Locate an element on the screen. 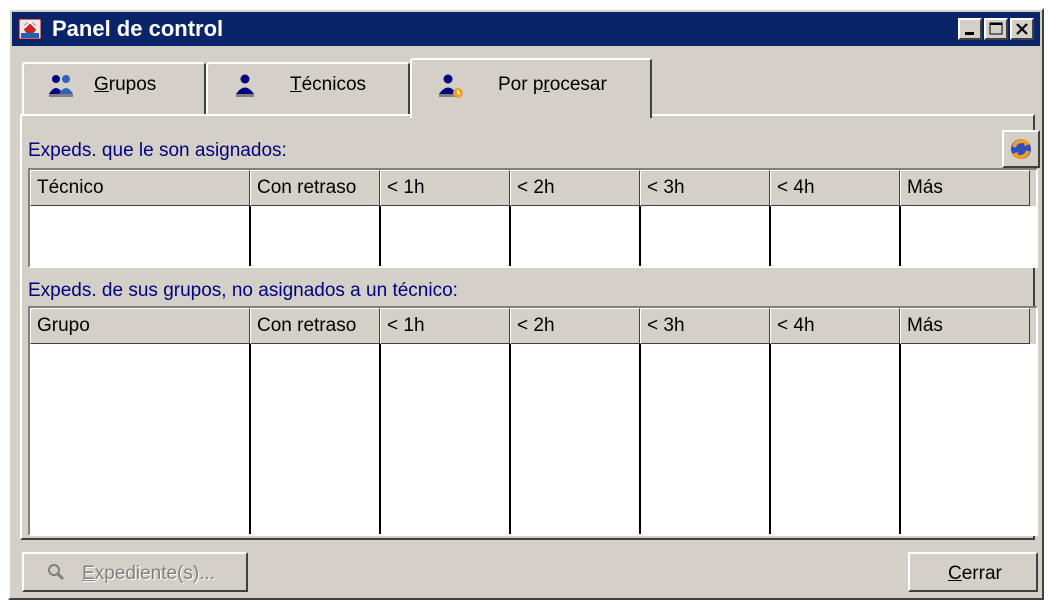  group-icon is located at coordinates (61, 86).